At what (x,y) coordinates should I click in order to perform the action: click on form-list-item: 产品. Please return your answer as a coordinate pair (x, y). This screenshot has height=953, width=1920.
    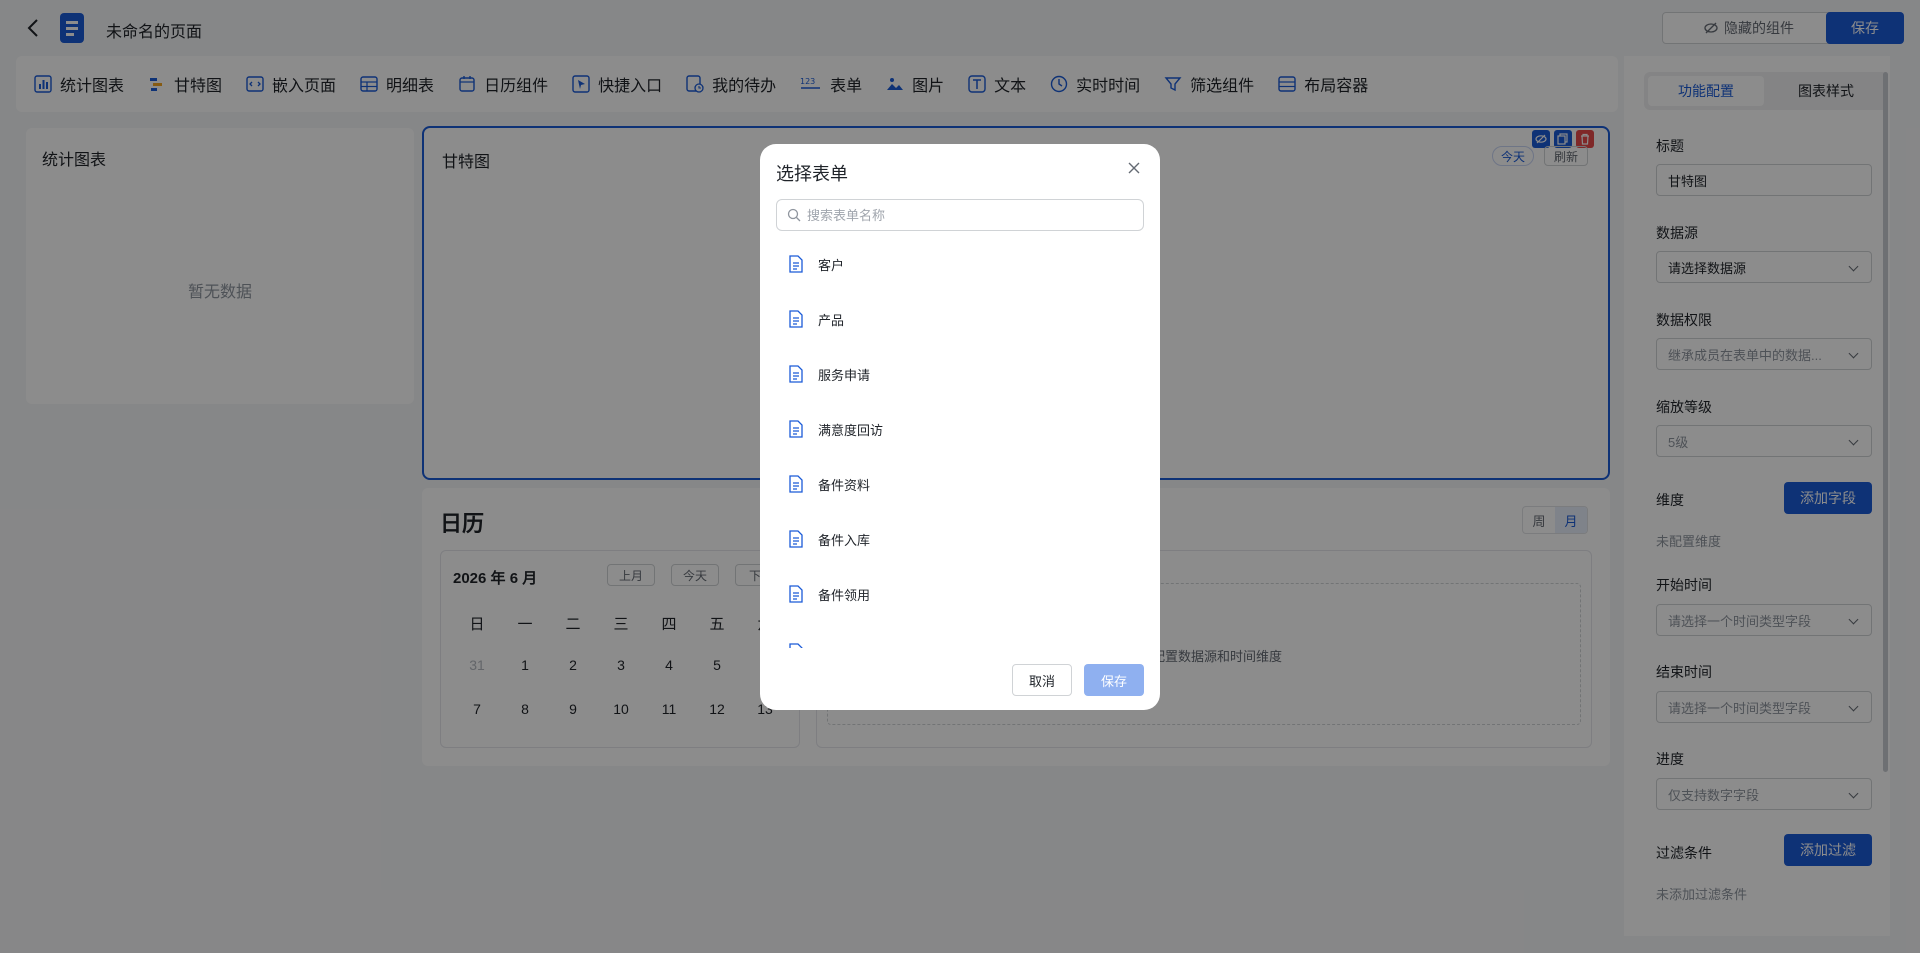
    Looking at the image, I should click on (960, 319).